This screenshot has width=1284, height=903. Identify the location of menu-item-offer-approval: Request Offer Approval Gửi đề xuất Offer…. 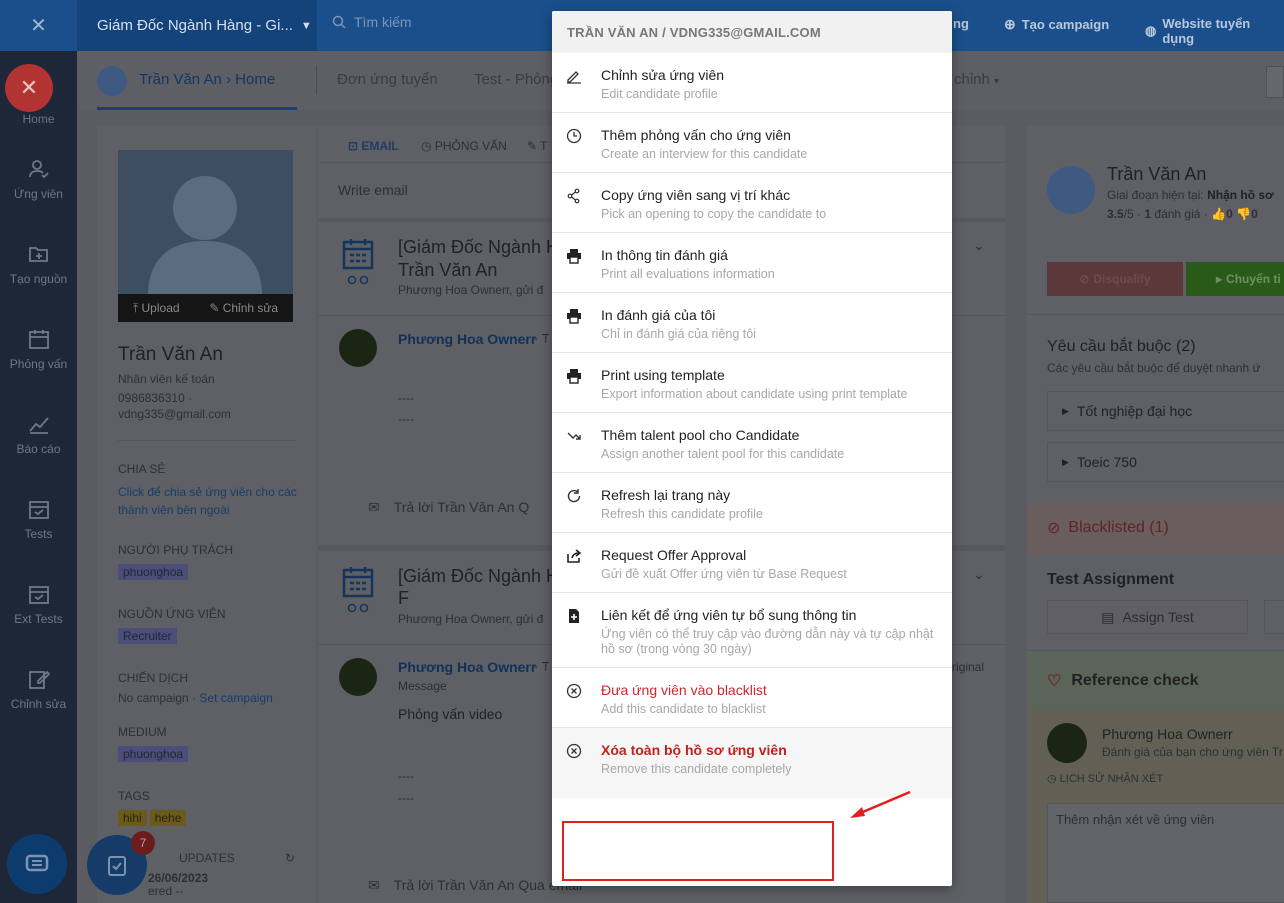
(752, 563).